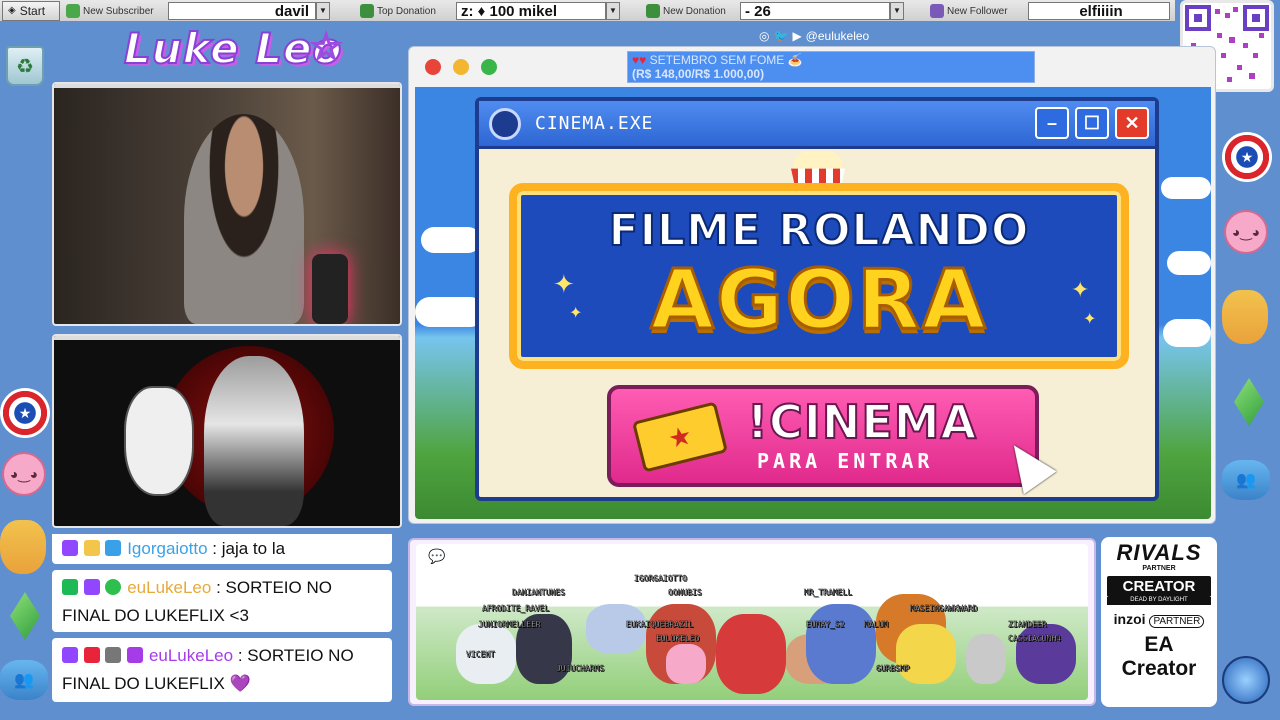  Describe the element at coordinates (1246, 680) in the screenshot. I see `windows-start-orb-icon` at that location.